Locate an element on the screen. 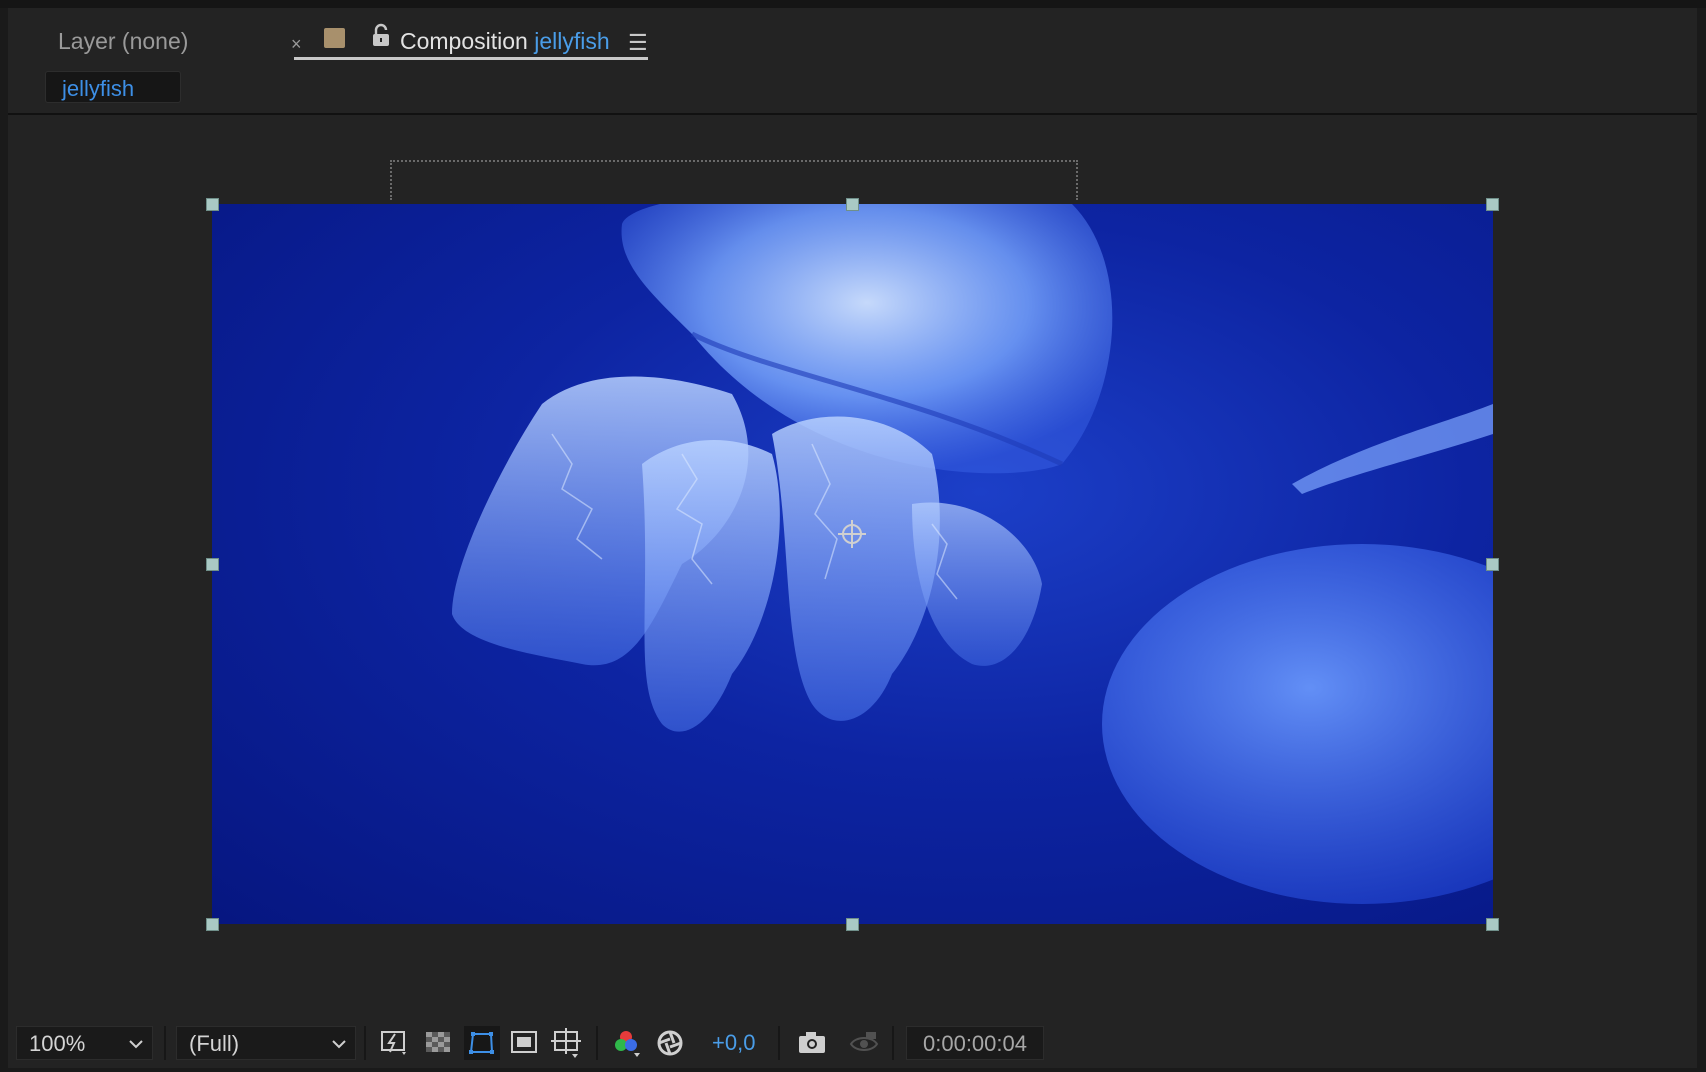  transparency-grid-icon is located at coordinates (438, 1043).